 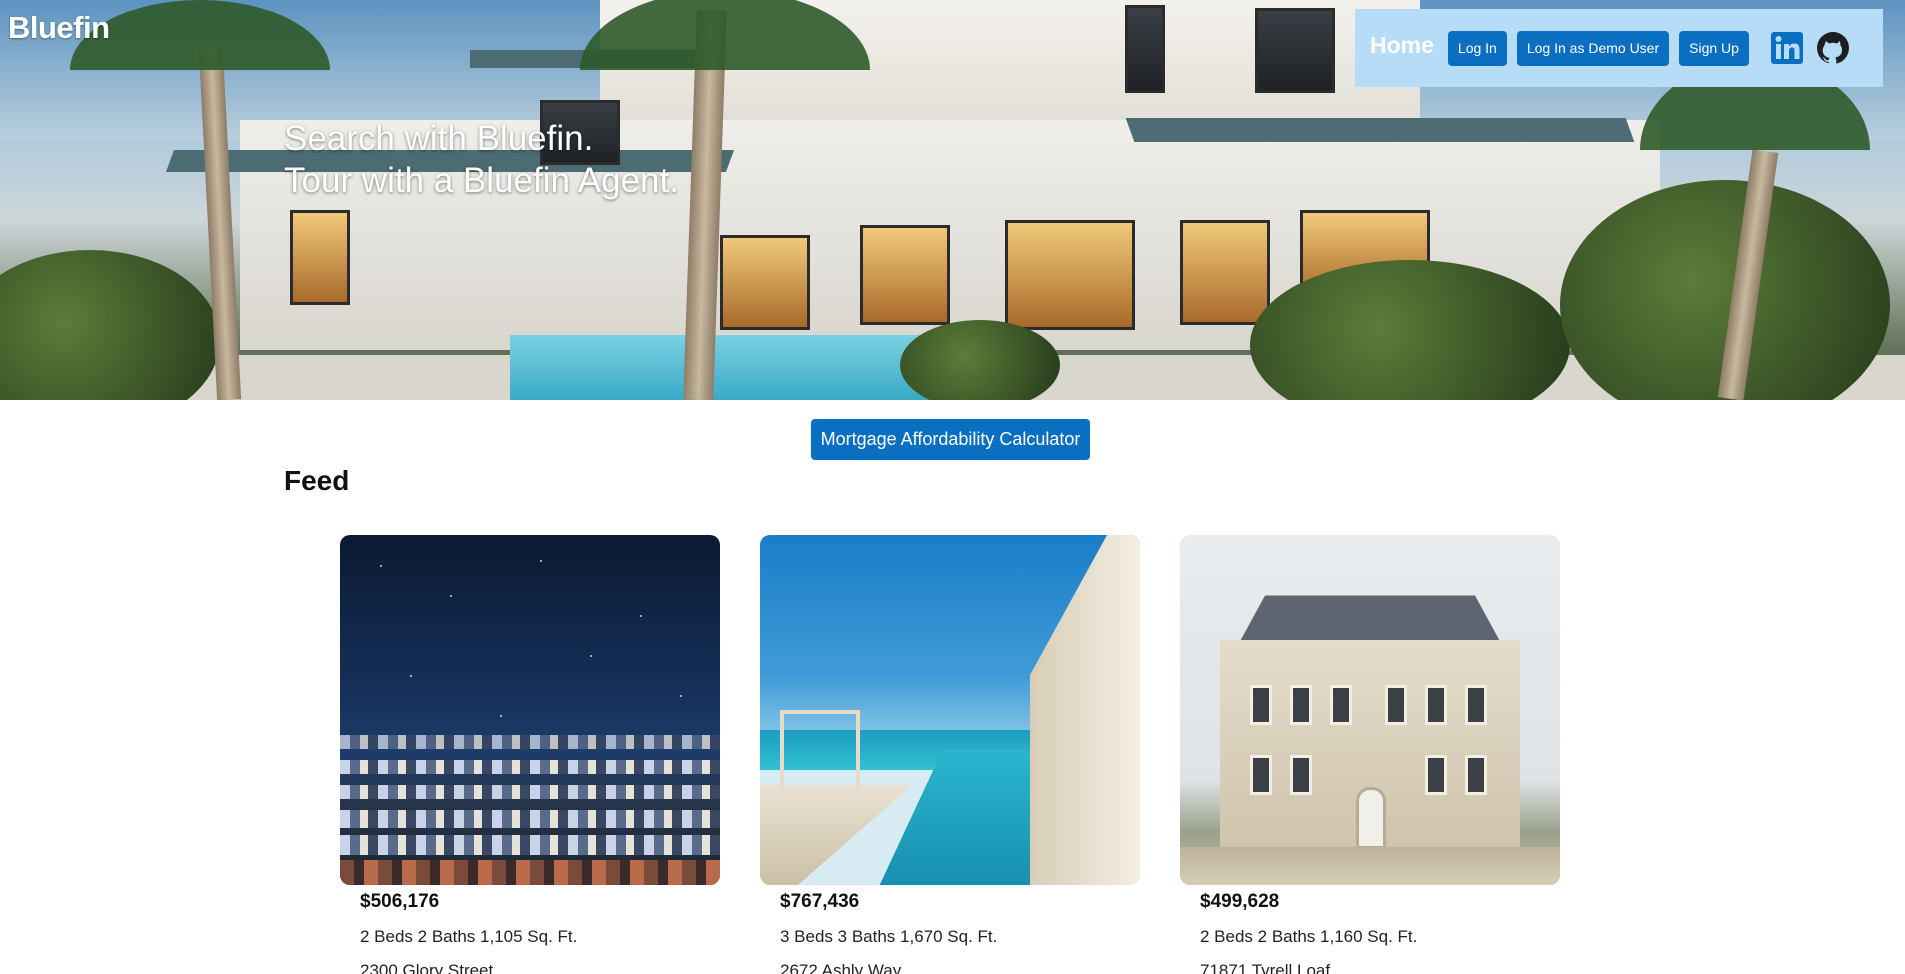 What do you see at coordinates (427, 967) in the screenshot?
I see `listing-address: 2300 Glory Street` at bounding box center [427, 967].